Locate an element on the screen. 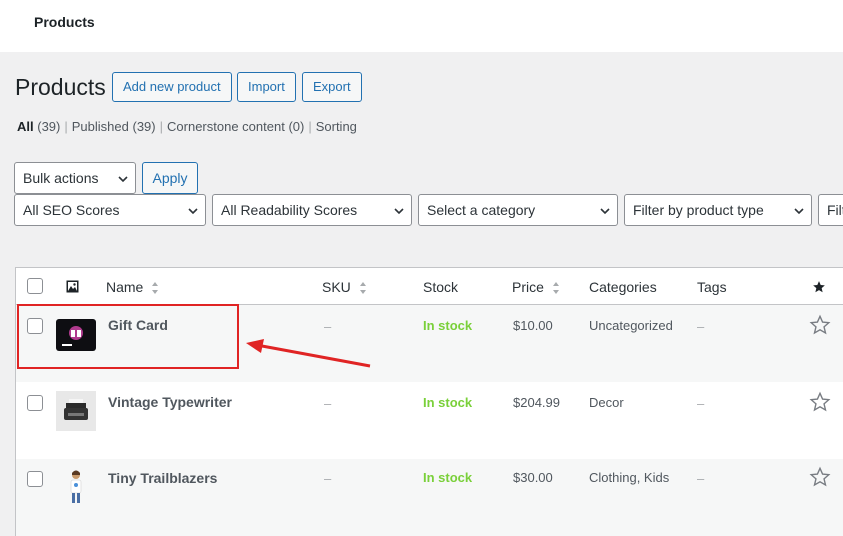 This screenshot has width=843, height=536. product-categories: Decor is located at coordinates (606, 402).